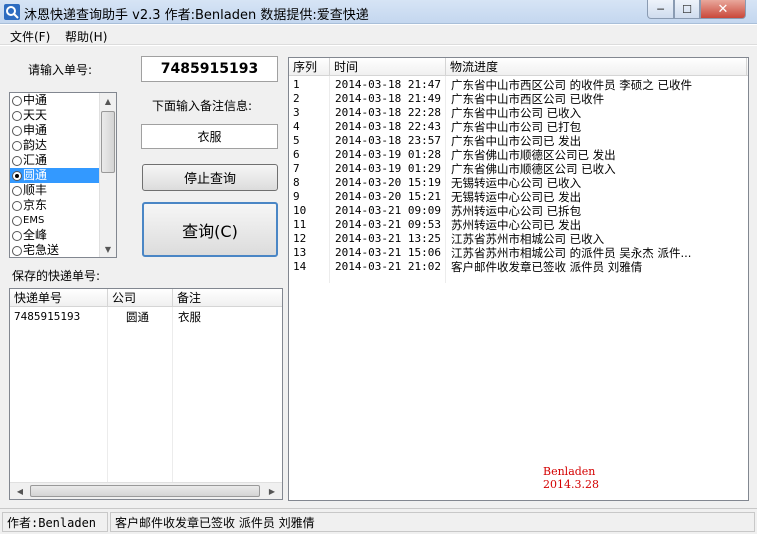 This screenshot has height=534, width=757. I want to click on saved-list: 快递单号 公司 备注 7485915193 圆通 衣服 ◀ ▶, so click(146, 394).